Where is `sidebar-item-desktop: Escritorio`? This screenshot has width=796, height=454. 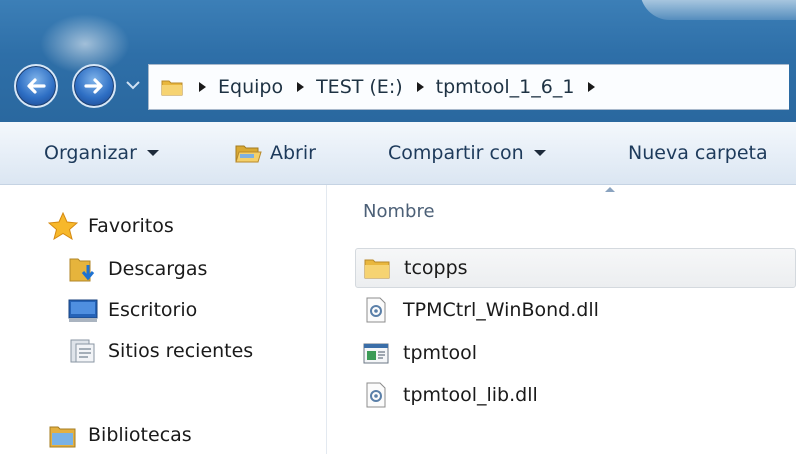 sidebar-item-desktop: Escritorio is located at coordinates (132, 310).